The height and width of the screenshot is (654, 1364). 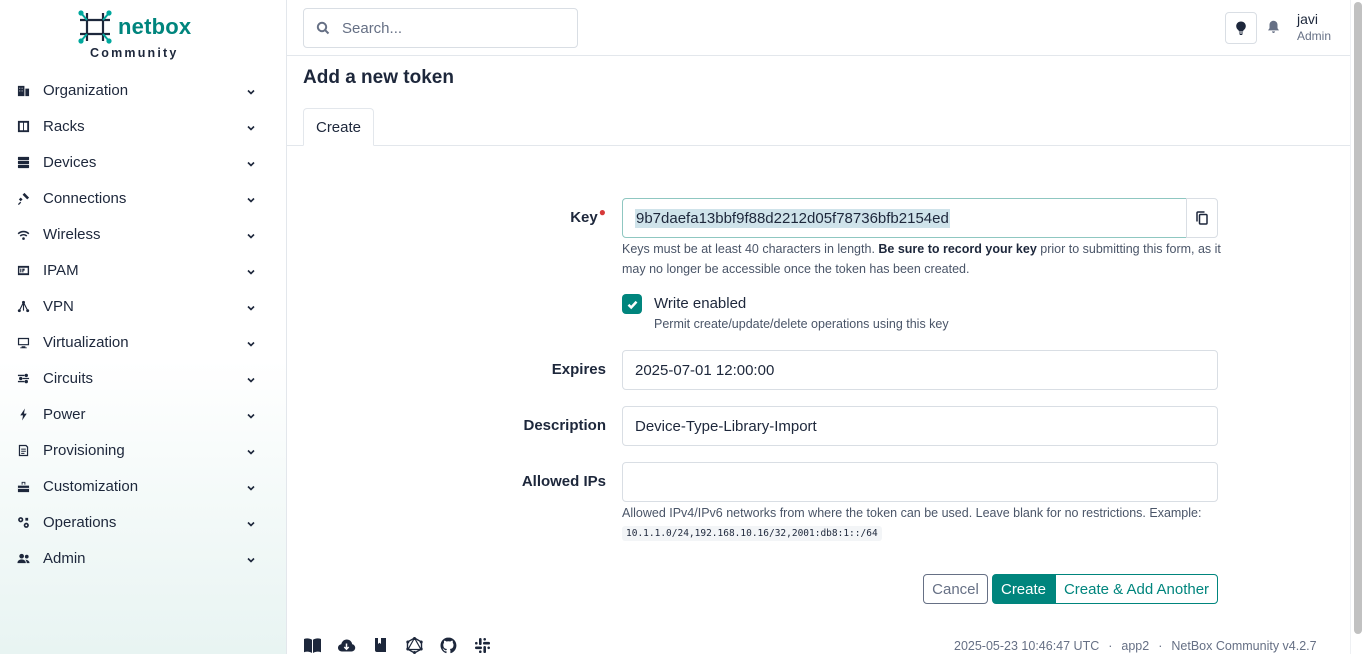 What do you see at coordinates (380, 645) in the screenshot?
I see `api-book-icon` at bounding box center [380, 645].